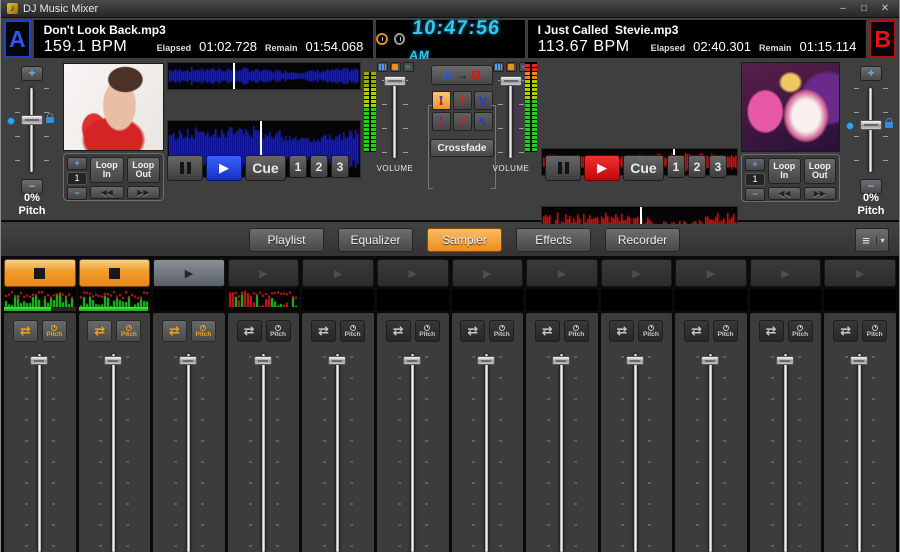  I want to click on timer-clock-icon, so click(399, 39).